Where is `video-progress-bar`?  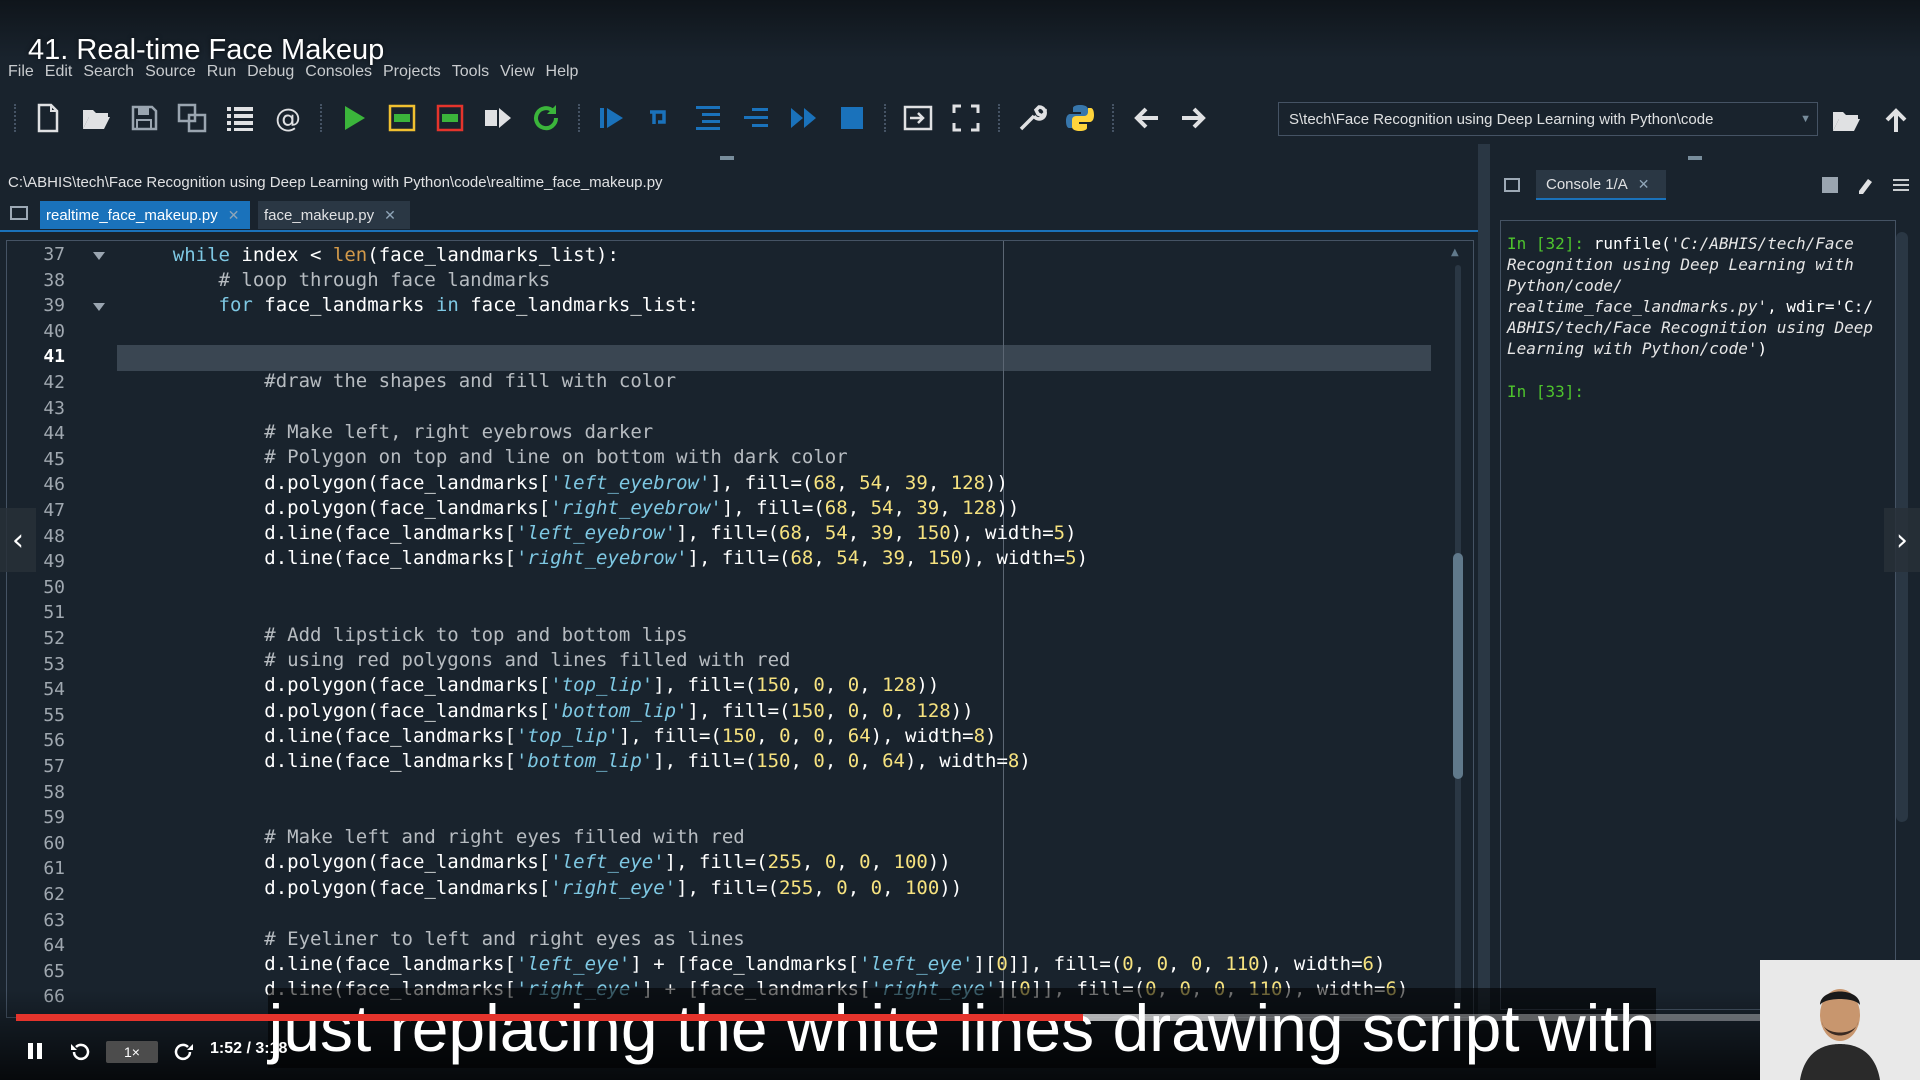 video-progress-bar is located at coordinates (960, 1017).